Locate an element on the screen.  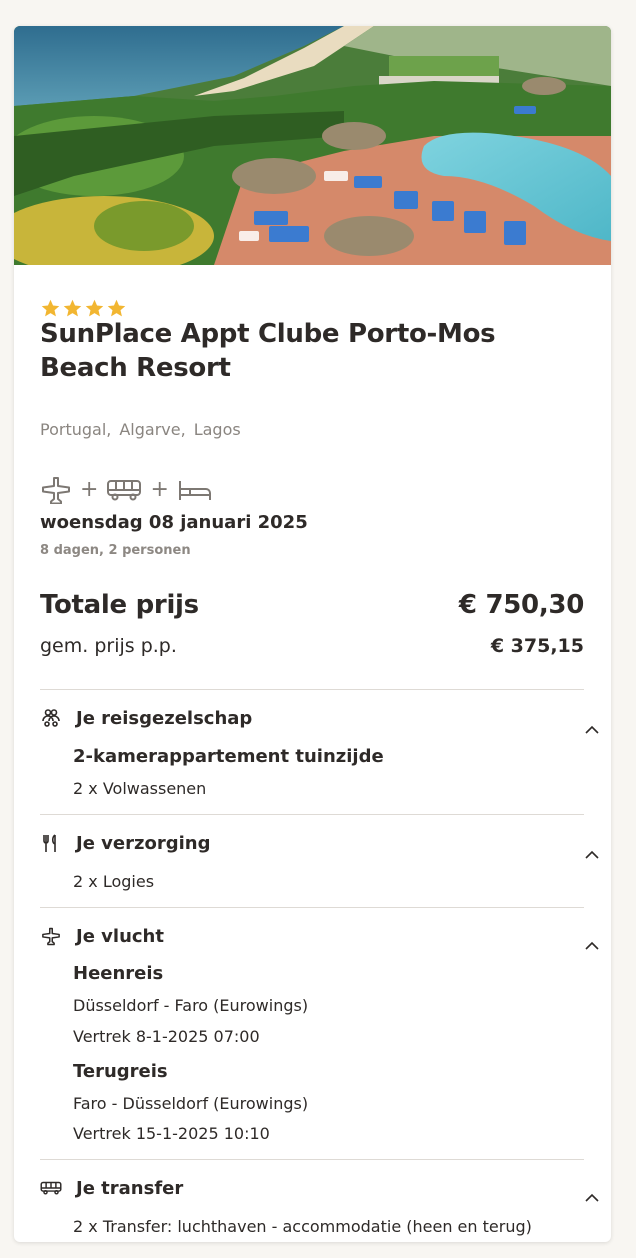
departure-date: woensdag 08 januari 2025 is located at coordinates (174, 522).